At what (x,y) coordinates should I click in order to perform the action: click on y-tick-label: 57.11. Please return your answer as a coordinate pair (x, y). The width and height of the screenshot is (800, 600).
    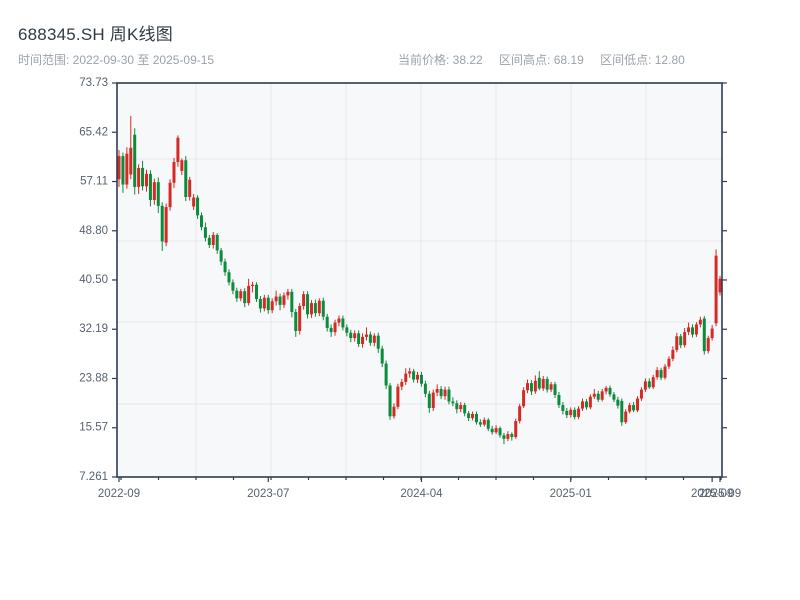
    Looking at the image, I should click on (94, 182).